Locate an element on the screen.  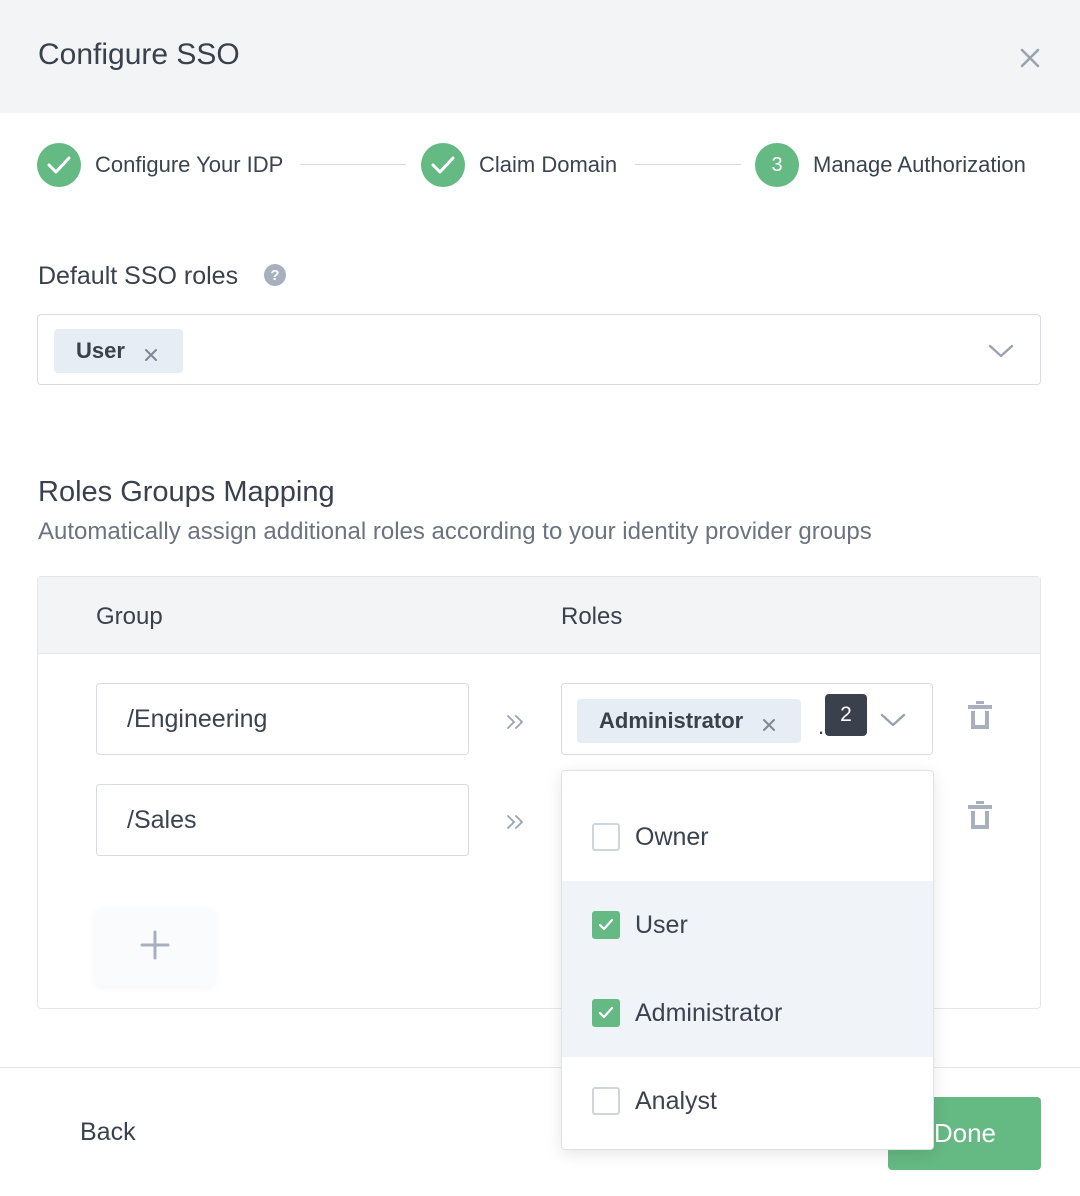
option-label: Analyst is located at coordinates (676, 1100).